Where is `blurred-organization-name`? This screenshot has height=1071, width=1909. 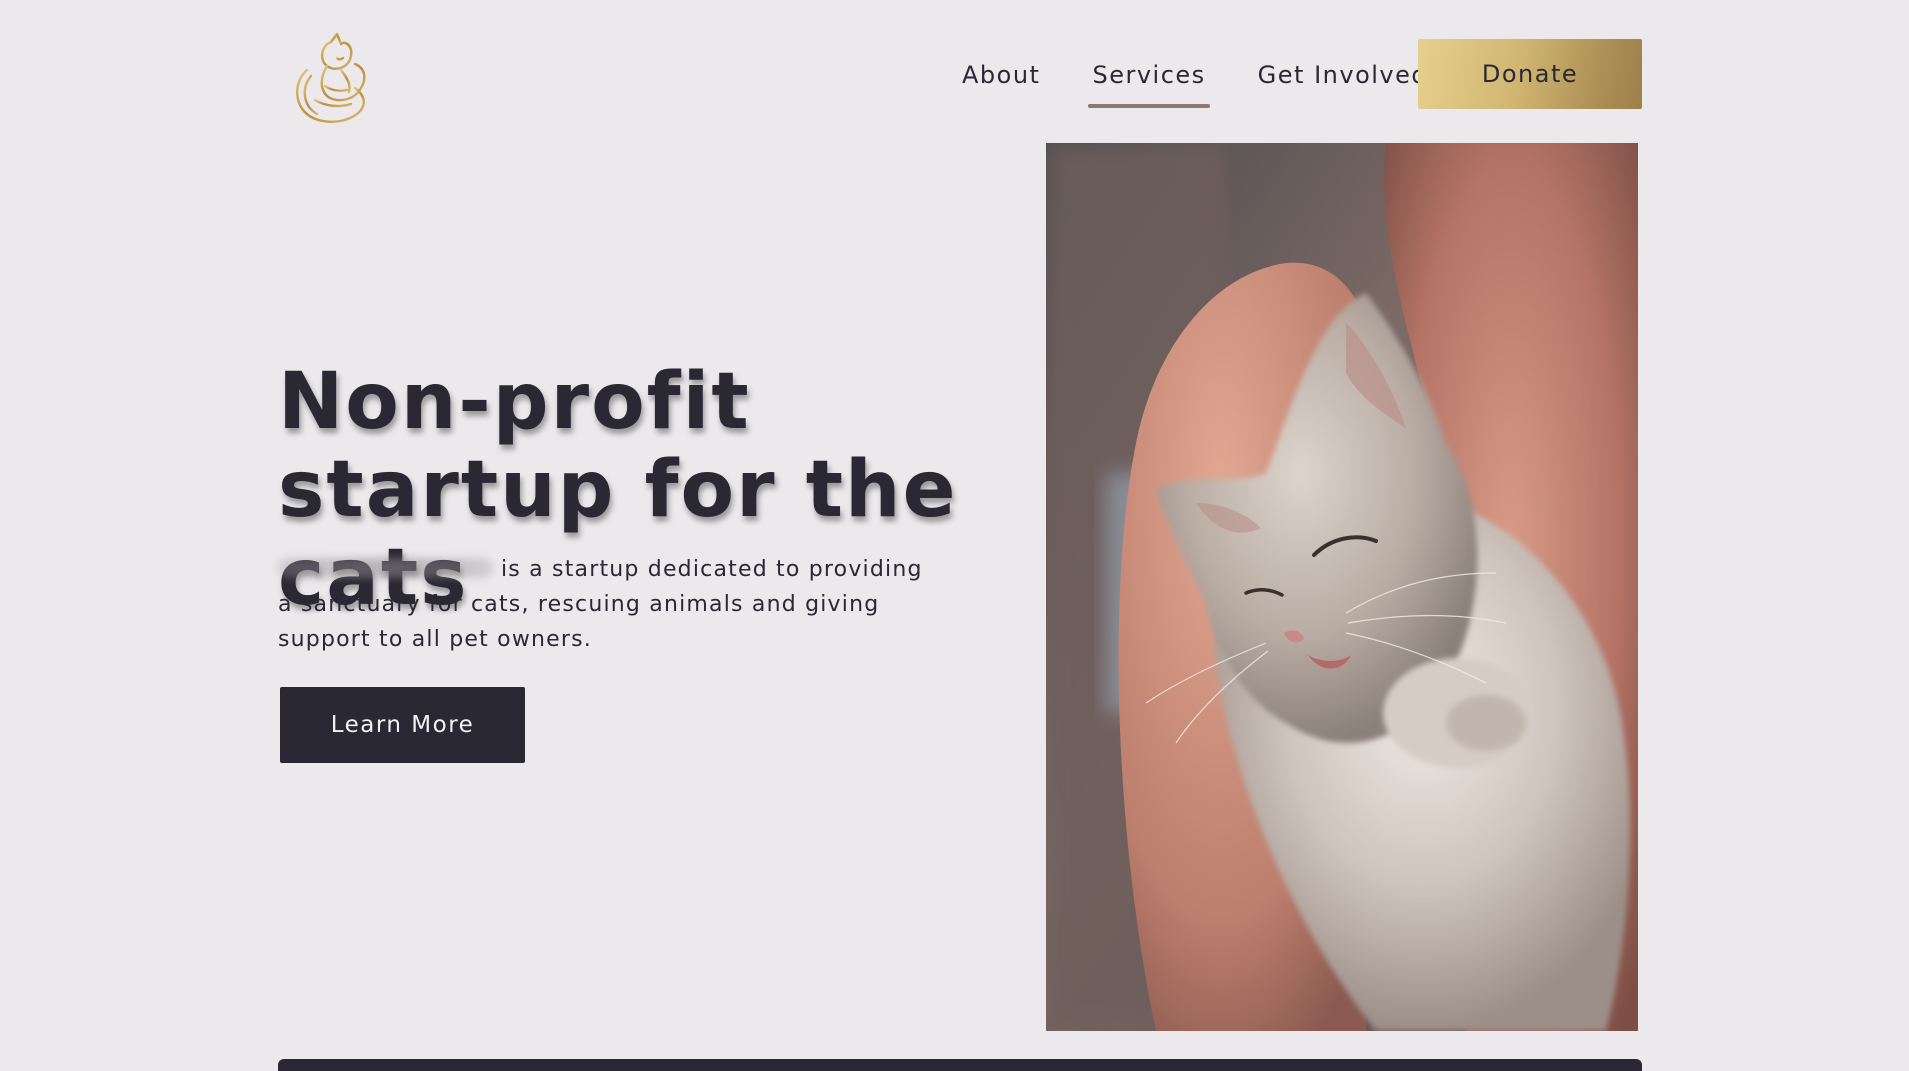 blurred-organization-name is located at coordinates (385, 568).